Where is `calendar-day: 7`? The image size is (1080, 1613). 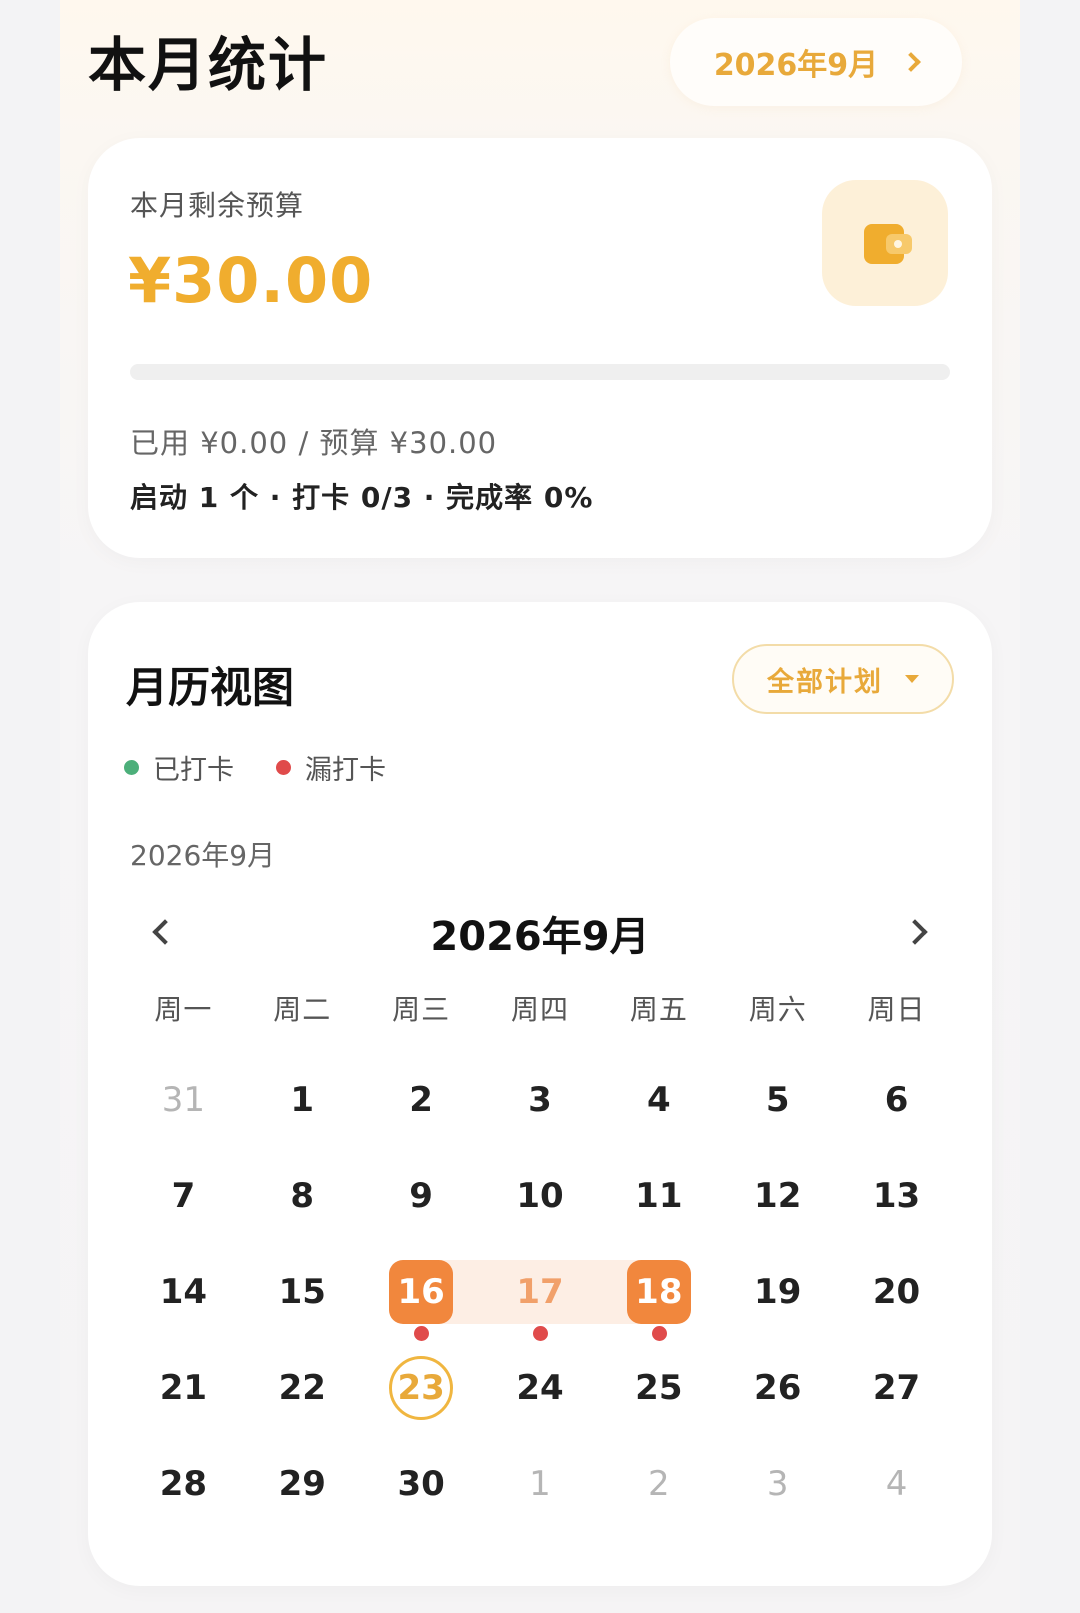
calendar-day: 7 is located at coordinates (183, 1196).